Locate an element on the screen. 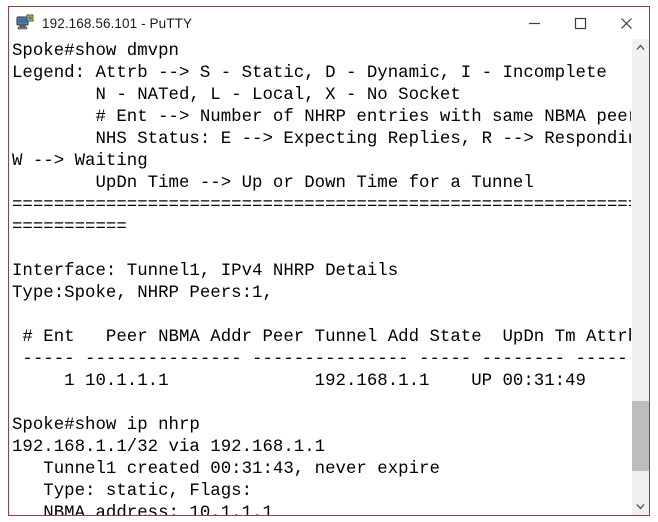 The width and height of the screenshot is (658, 522). scrollbar-track is located at coordinates (640, 277).